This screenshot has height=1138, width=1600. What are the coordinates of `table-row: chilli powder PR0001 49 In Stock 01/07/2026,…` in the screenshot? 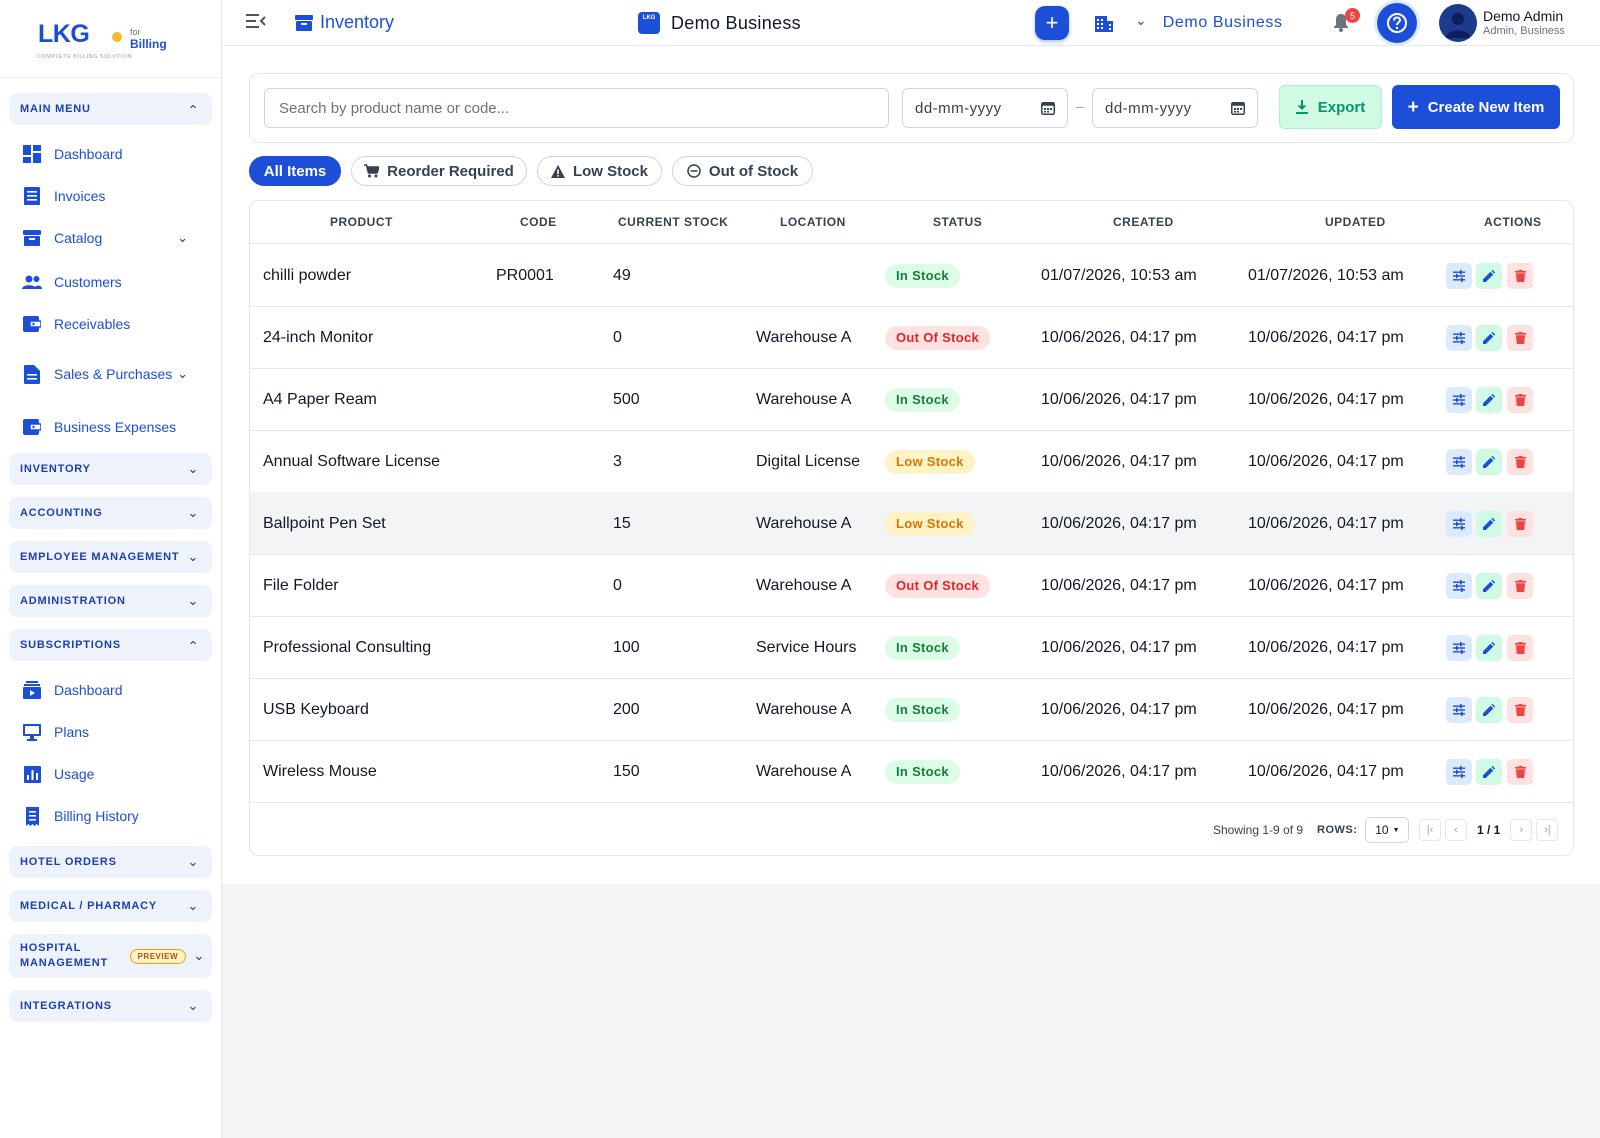 It's located at (911, 275).